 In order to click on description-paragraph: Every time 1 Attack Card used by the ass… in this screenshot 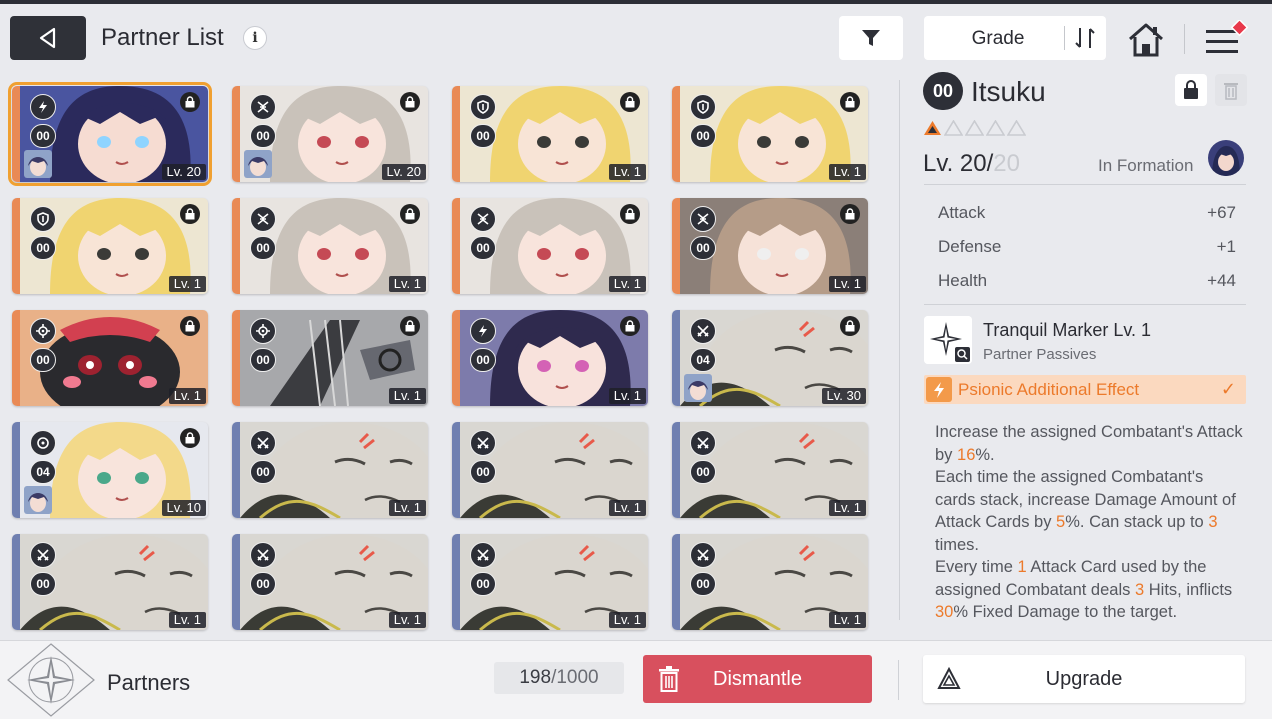, I will do `click(1090, 590)`.